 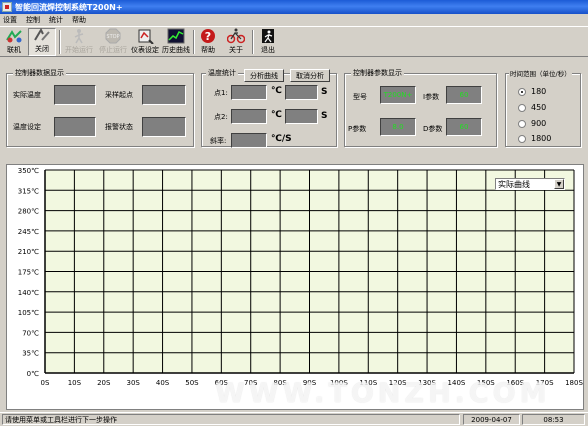 I want to click on y-tick-label: 210℃, so click(x=28, y=252).